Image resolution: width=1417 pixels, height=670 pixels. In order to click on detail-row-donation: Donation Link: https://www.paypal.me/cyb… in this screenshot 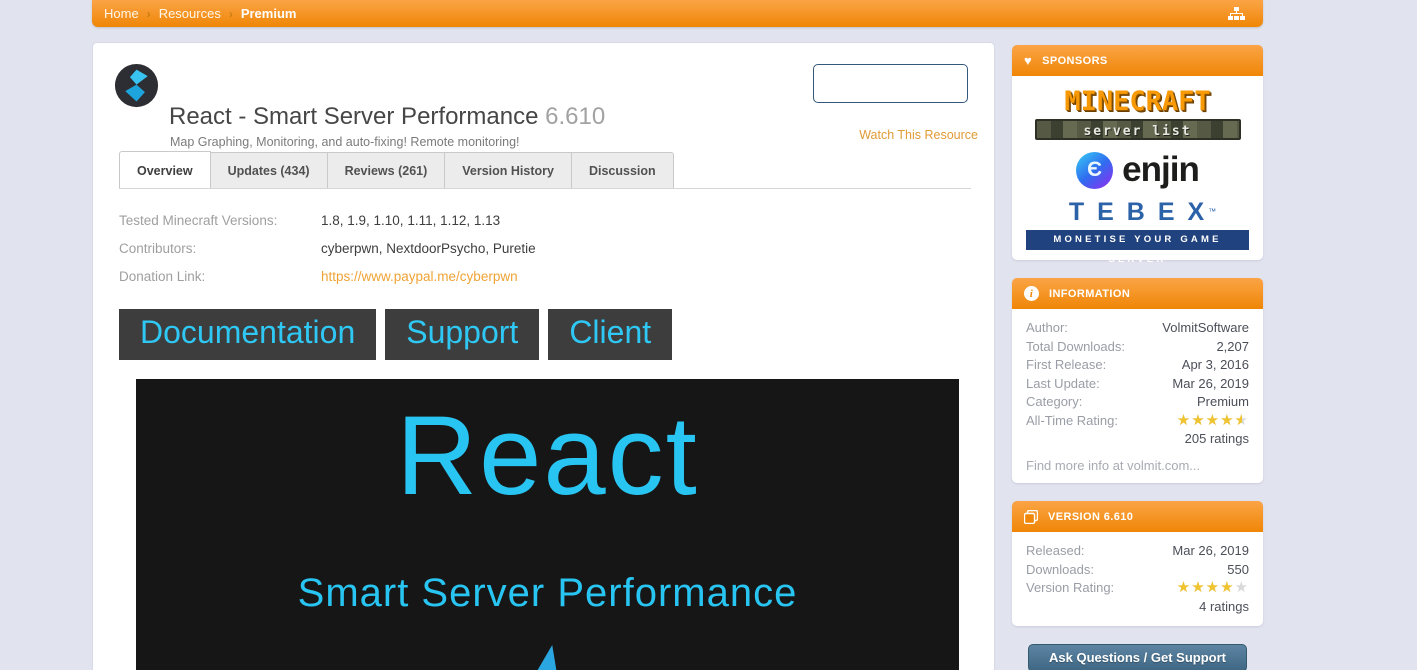, I will do `click(545, 276)`.